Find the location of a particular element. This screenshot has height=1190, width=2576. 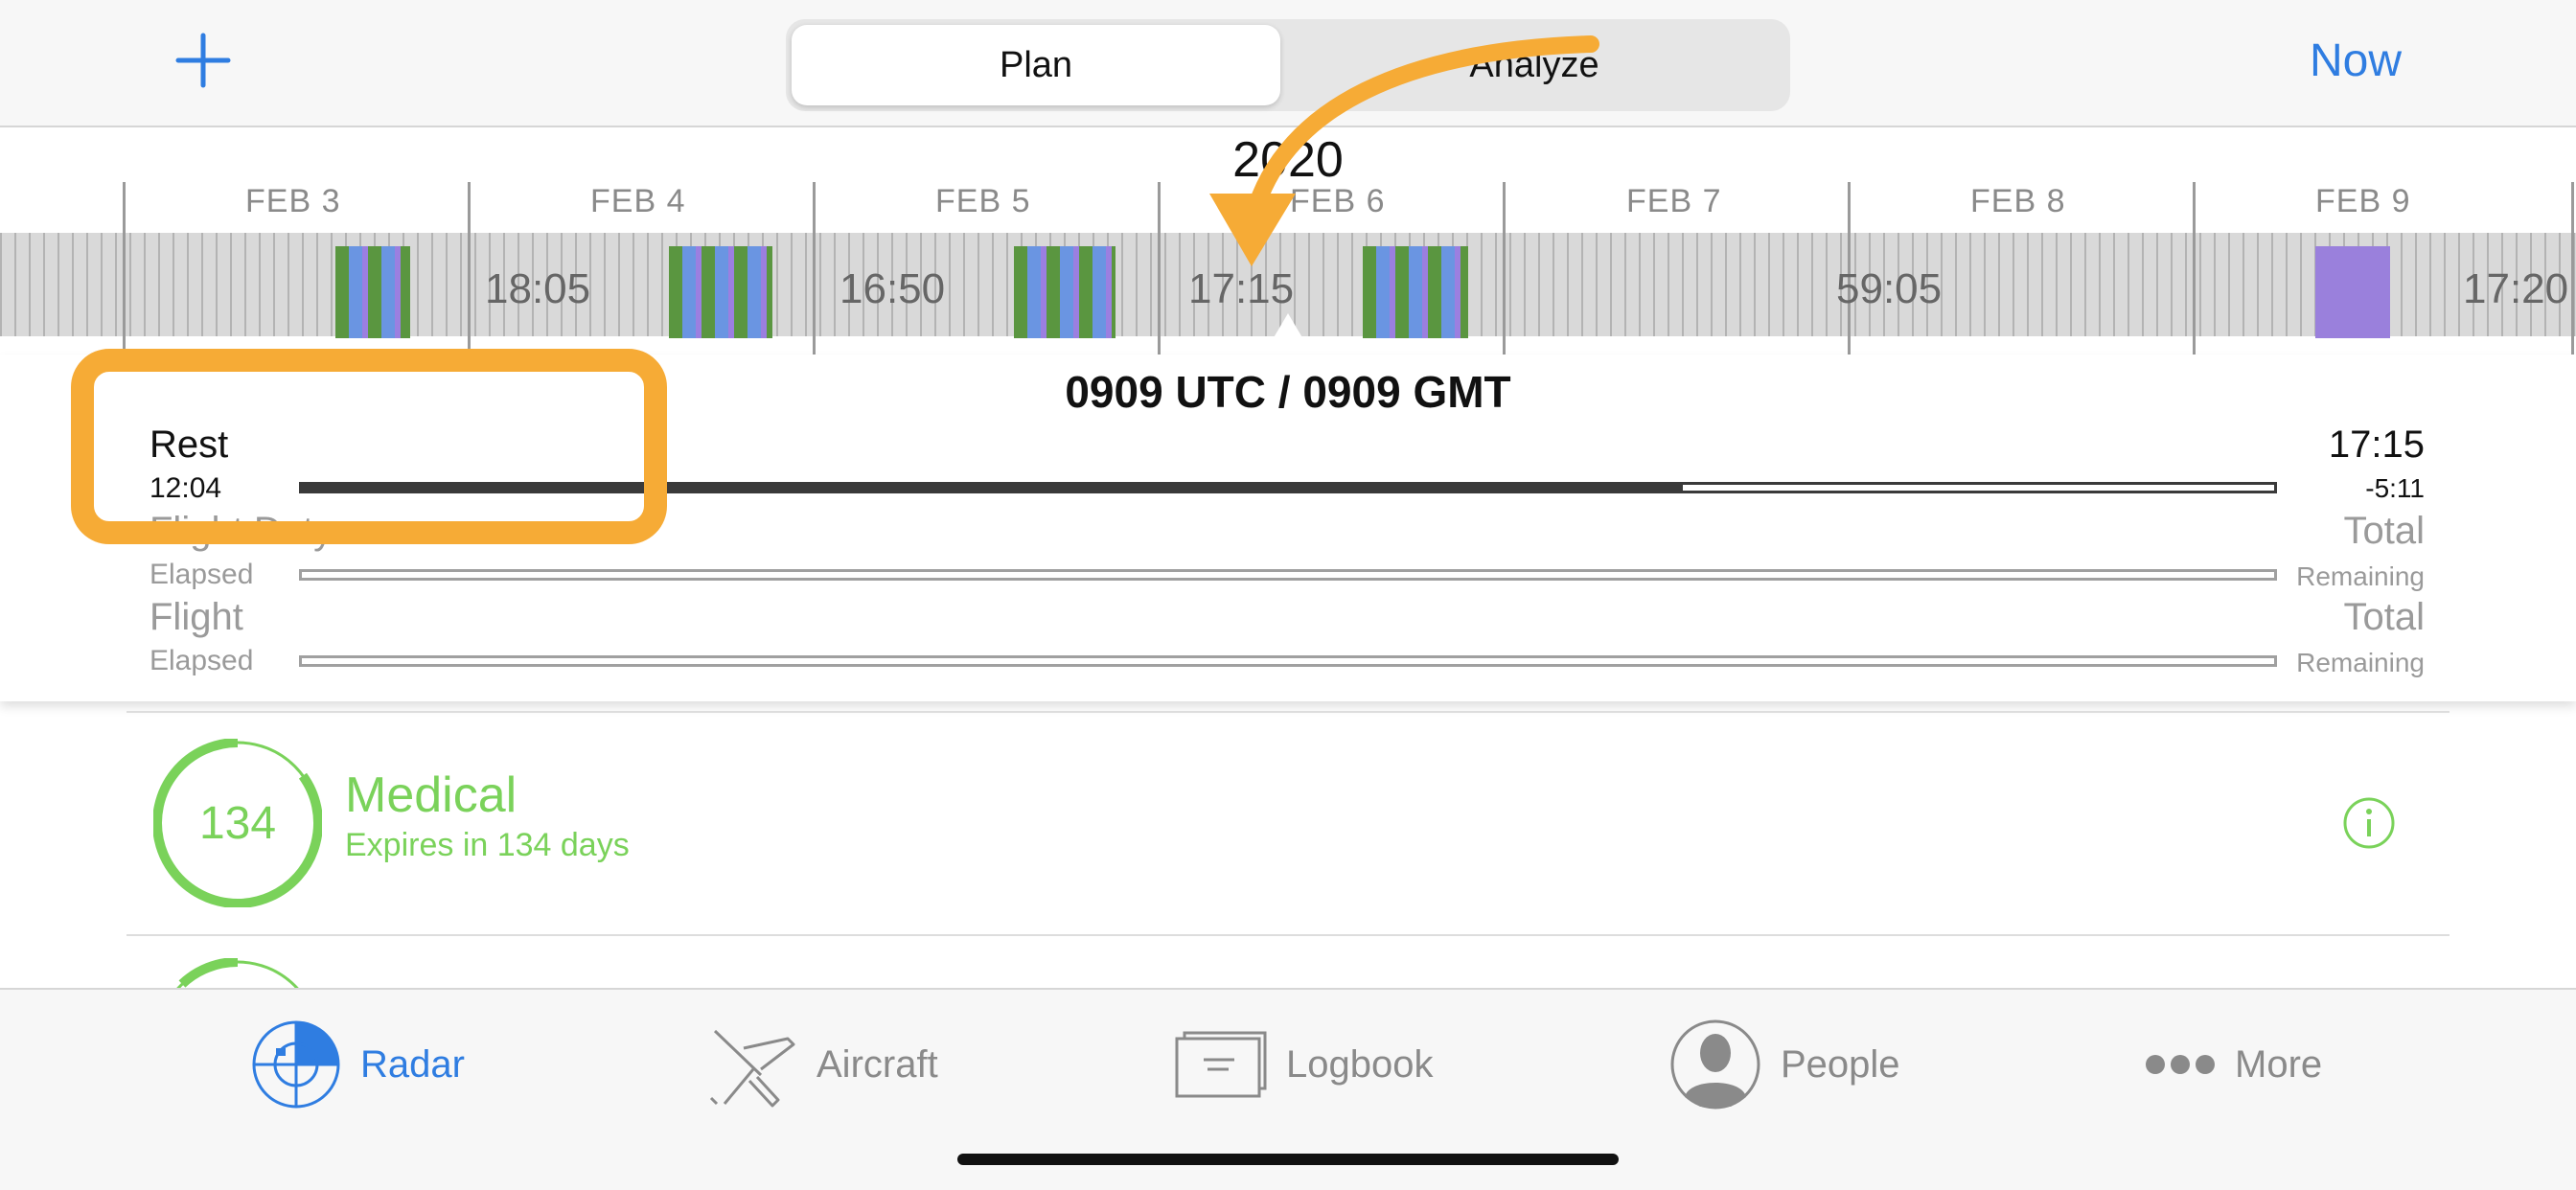

rest-total: 17:15 is located at coordinates (2376, 445).